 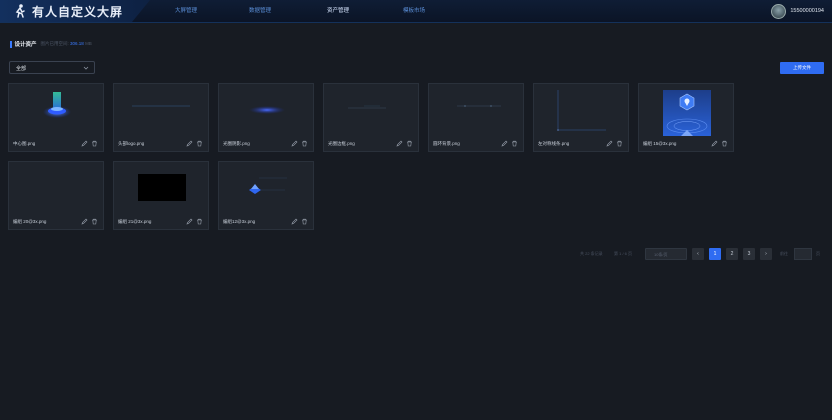 I want to click on asset-card: 编组 21@3x.png, so click(x=161, y=195).